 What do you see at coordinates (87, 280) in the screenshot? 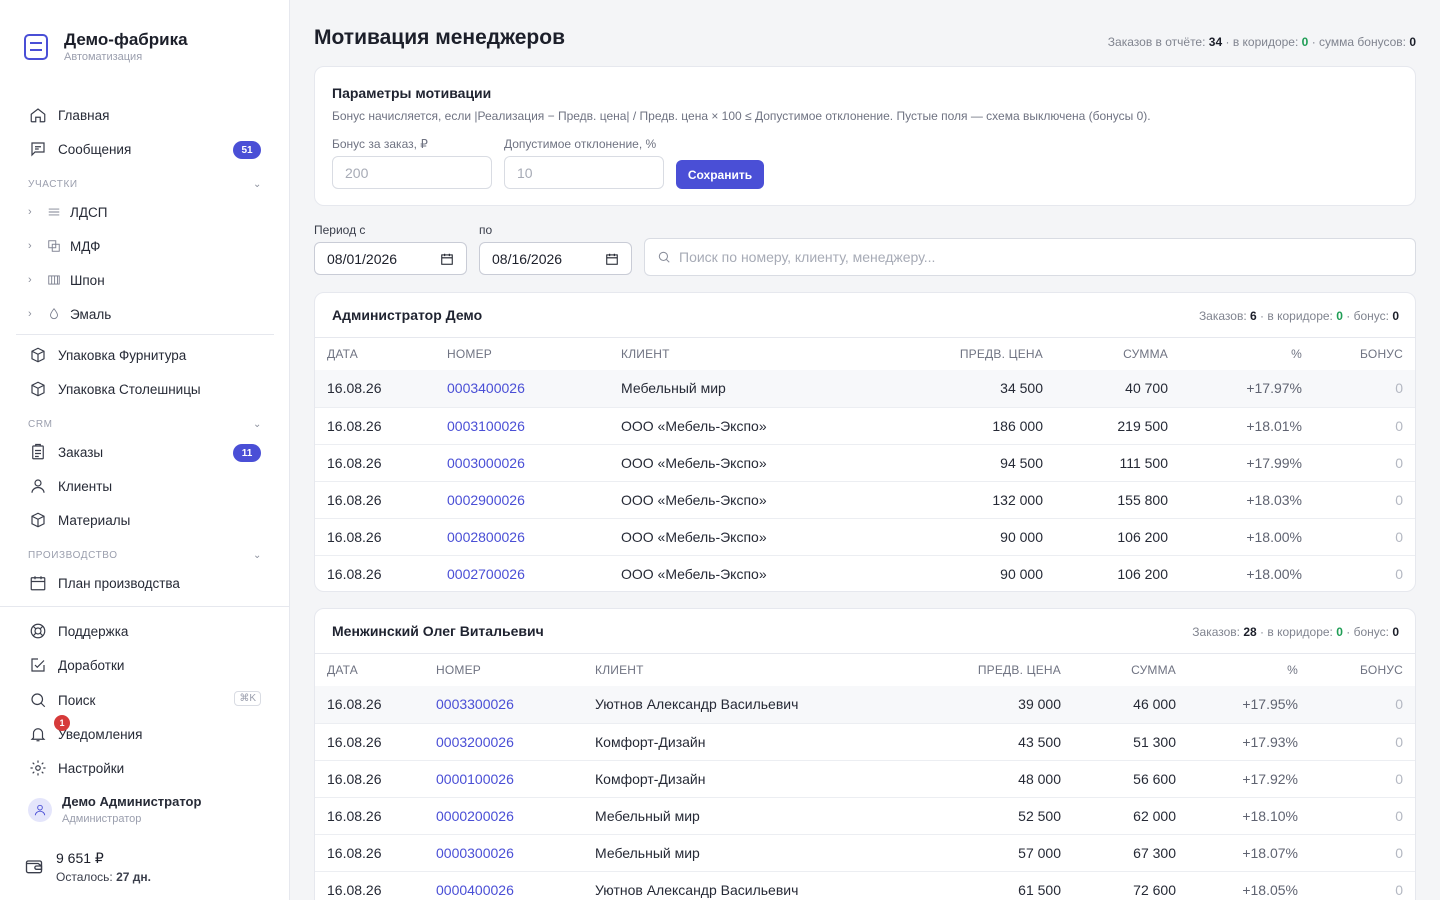
I see `sidebar-item-label: Шпон` at bounding box center [87, 280].